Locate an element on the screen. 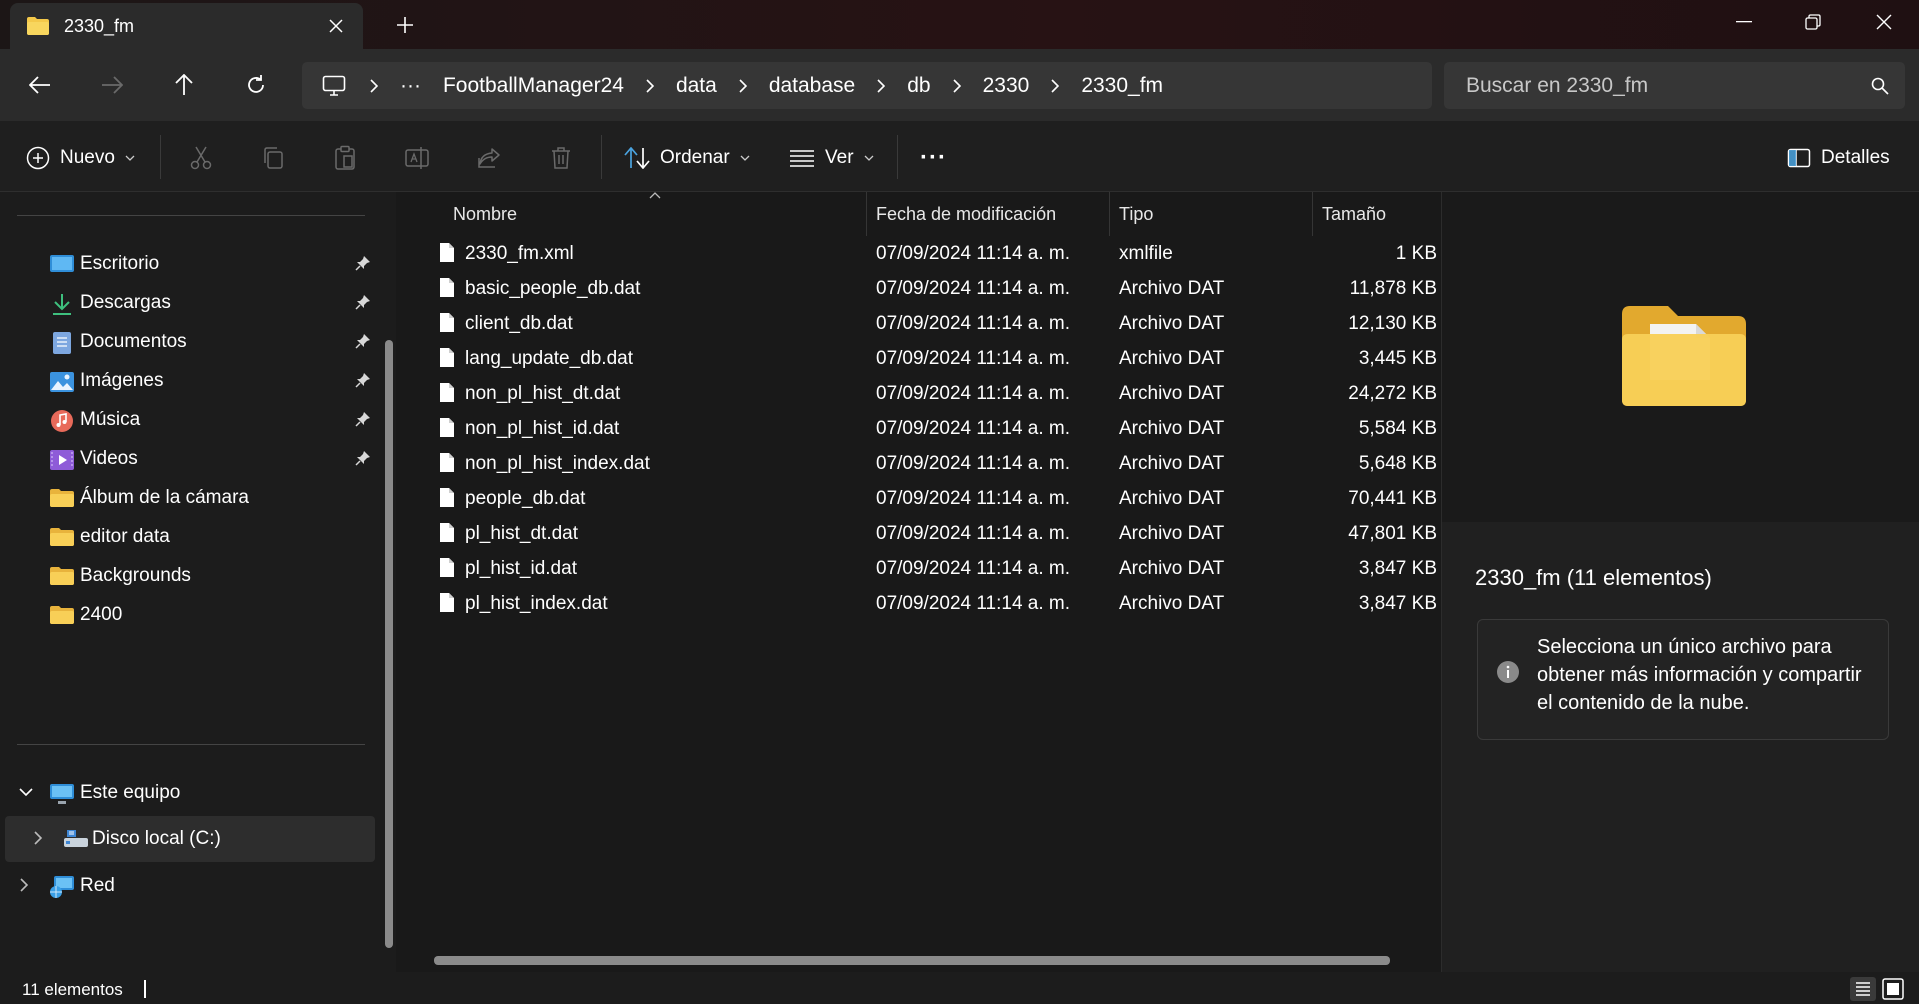 This screenshot has height=1004, width=1919. file-size: 5,648 KB is located at coordinates (1397, 463).